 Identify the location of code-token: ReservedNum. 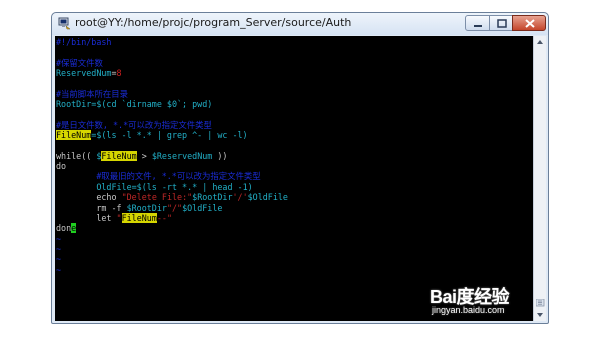
(84, 73).